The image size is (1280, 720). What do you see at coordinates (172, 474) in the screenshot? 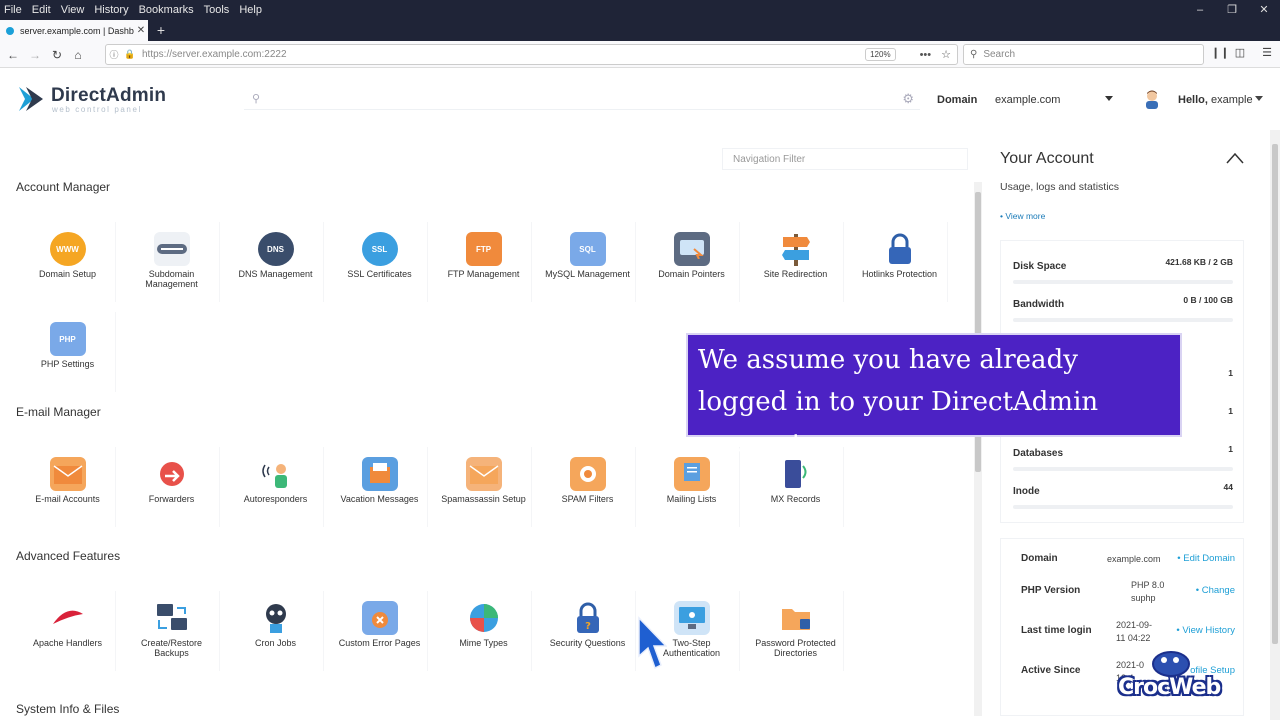
I see `forward-arrow-icon` at bounding box center [172, 474].